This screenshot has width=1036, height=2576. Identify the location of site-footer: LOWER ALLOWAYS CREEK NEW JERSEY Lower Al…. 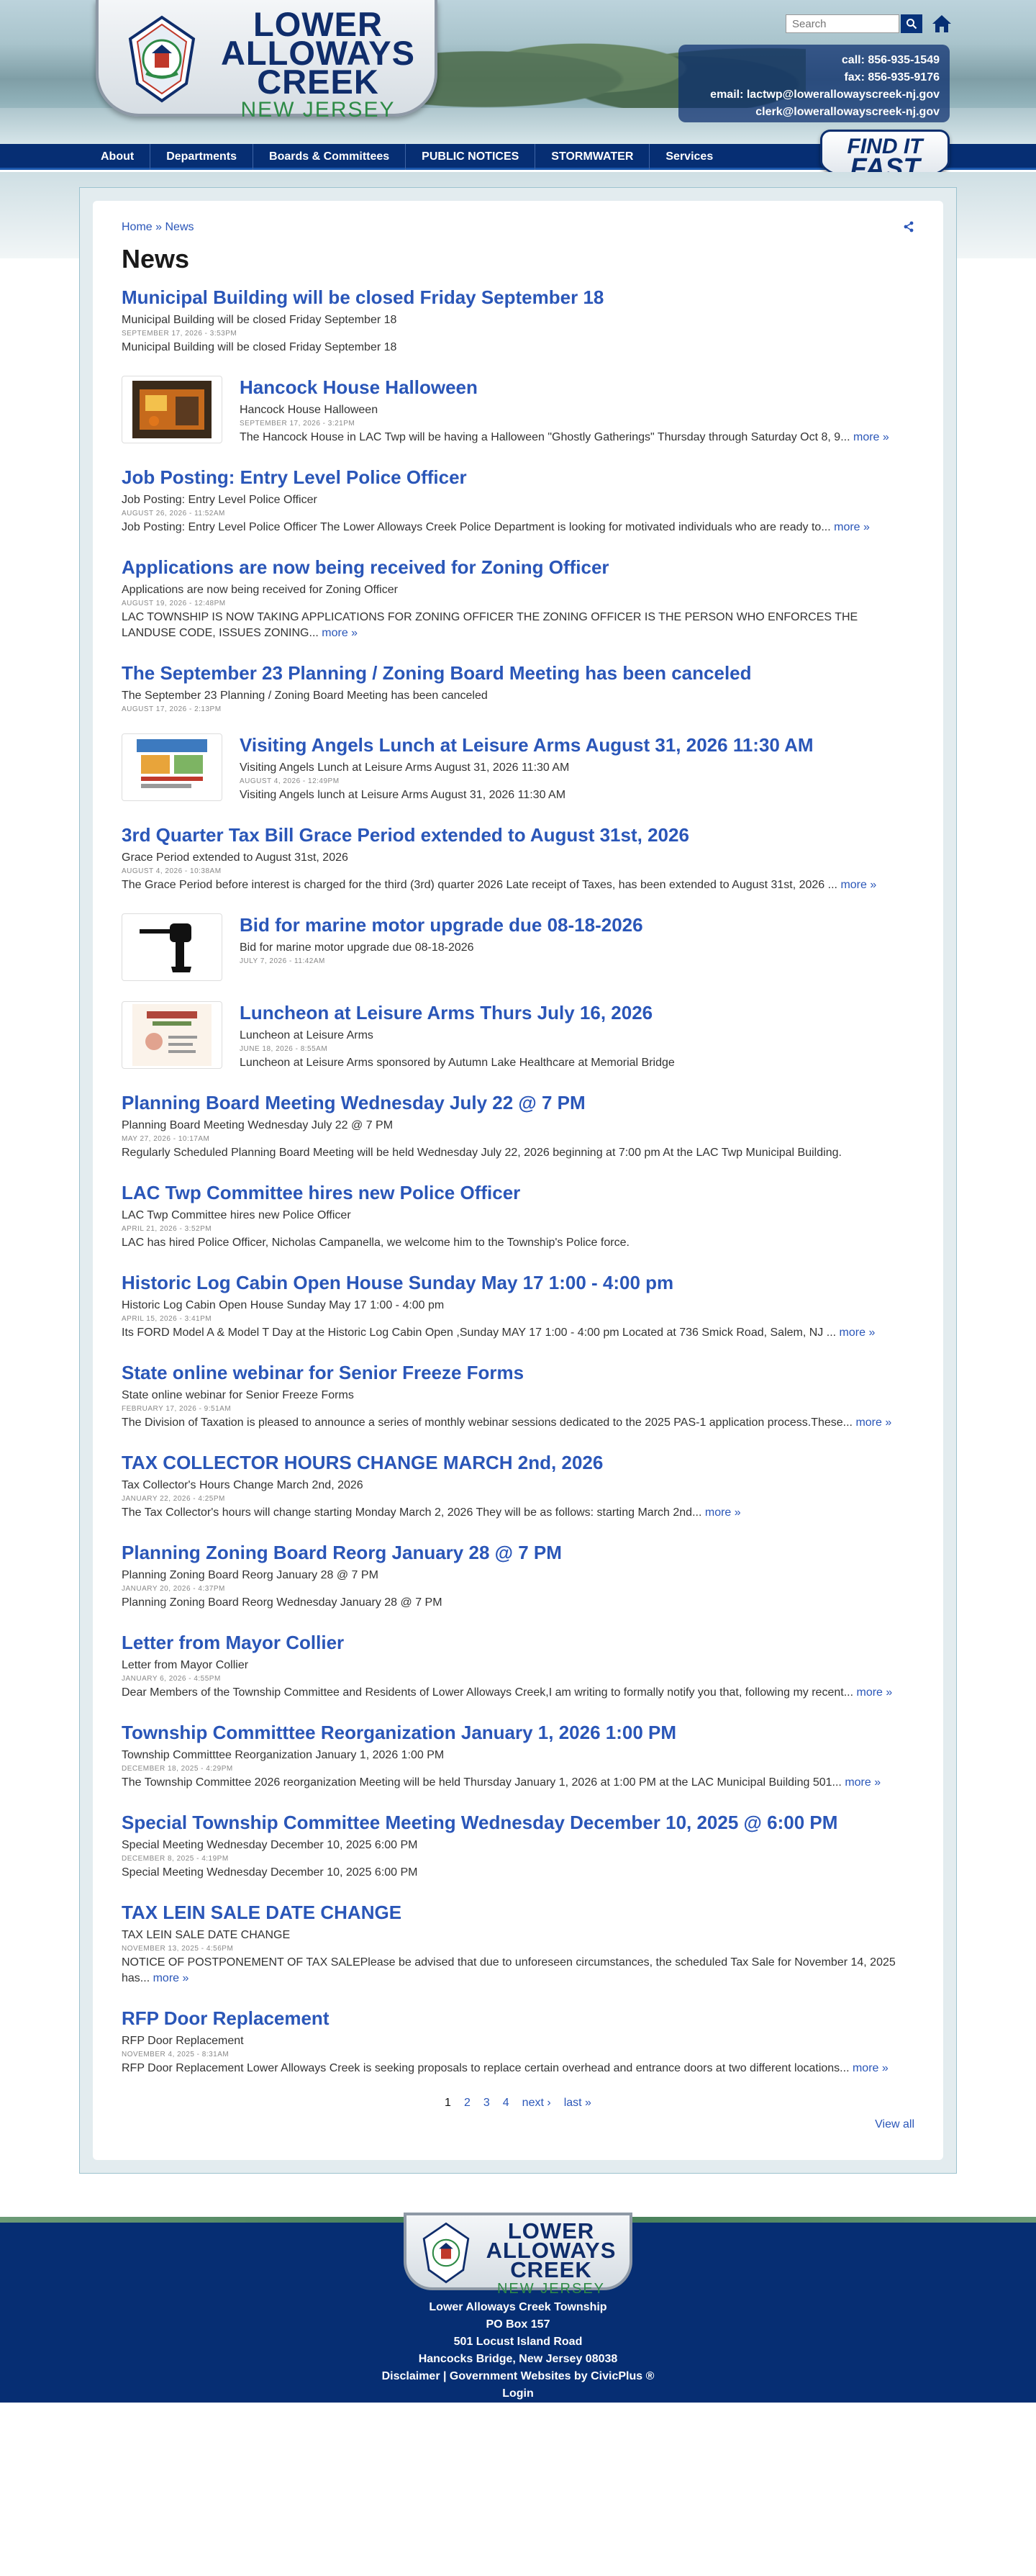
(518, 2308).